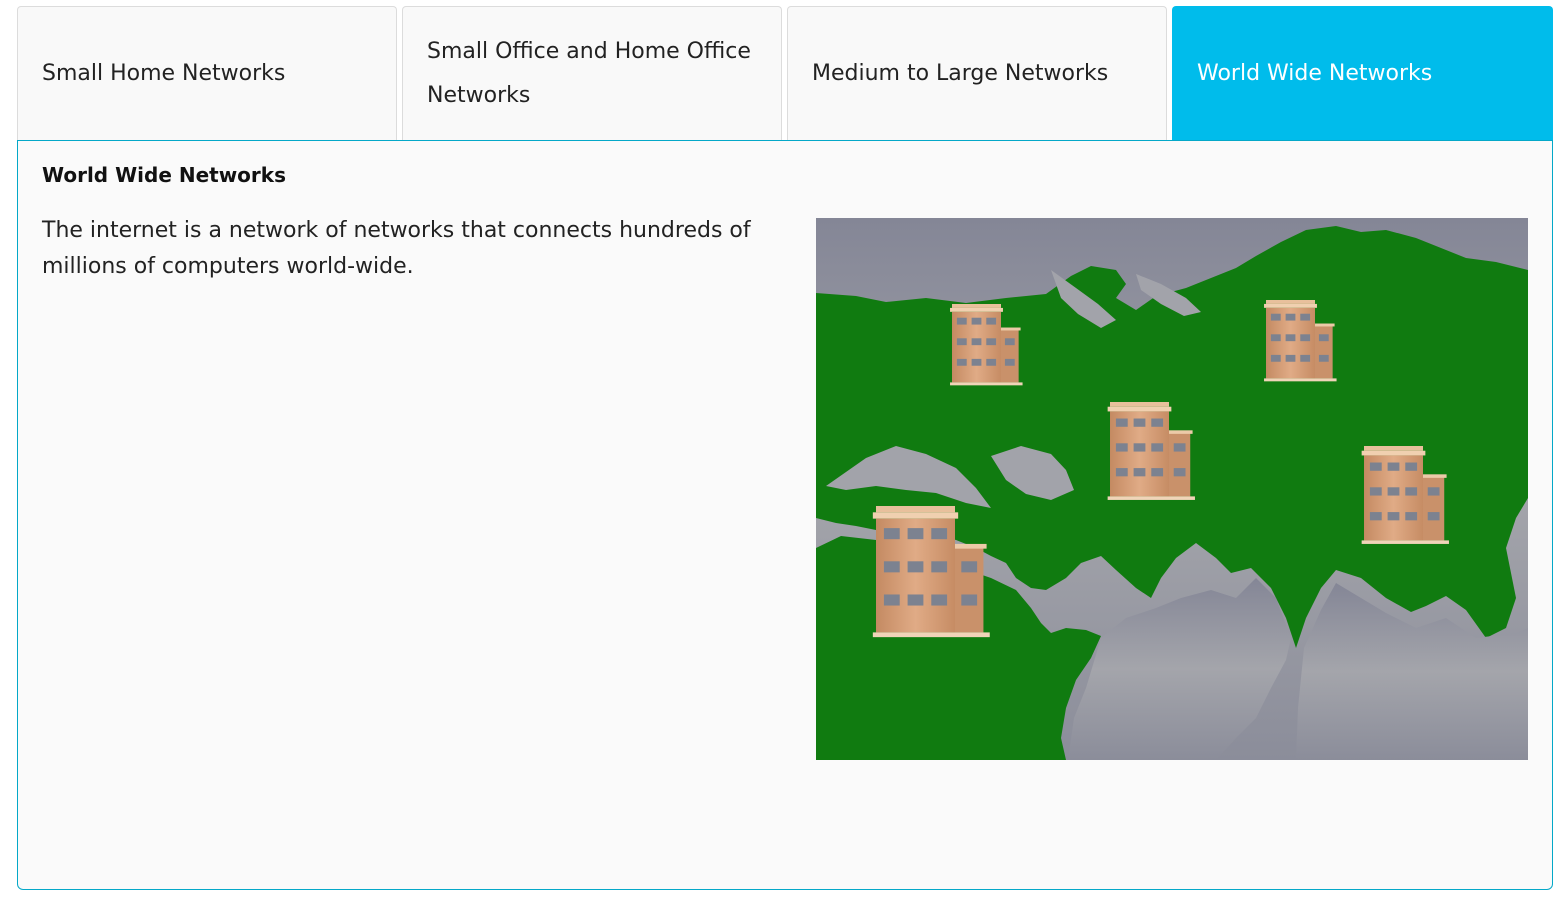  What do you see at coordinates (1315, 73) in the screenshot?
I see `tab-label: World Wide Networks` at bounding box center [1315, 73].